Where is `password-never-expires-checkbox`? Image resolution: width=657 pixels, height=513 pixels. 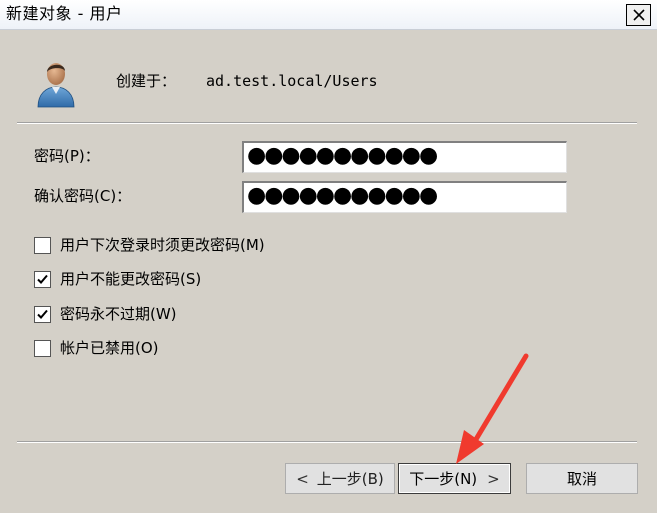 password-never-expires-checkbox is located at coordinates (42, 314).